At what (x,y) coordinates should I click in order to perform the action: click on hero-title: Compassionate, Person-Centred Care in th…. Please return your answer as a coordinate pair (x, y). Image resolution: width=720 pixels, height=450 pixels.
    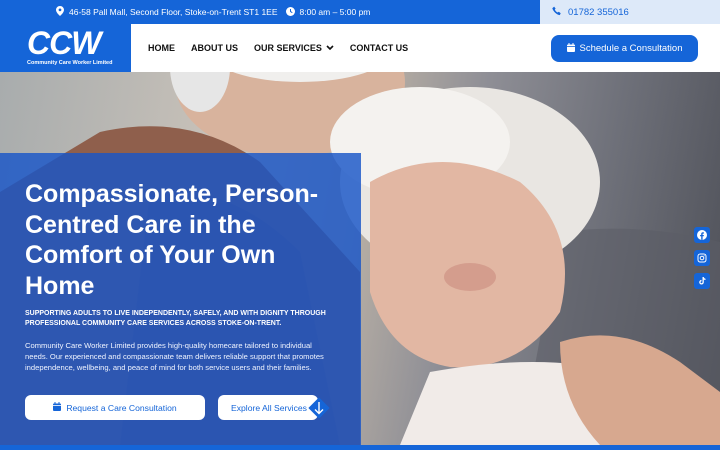
    Looking at the image, I should click on (172, 240).